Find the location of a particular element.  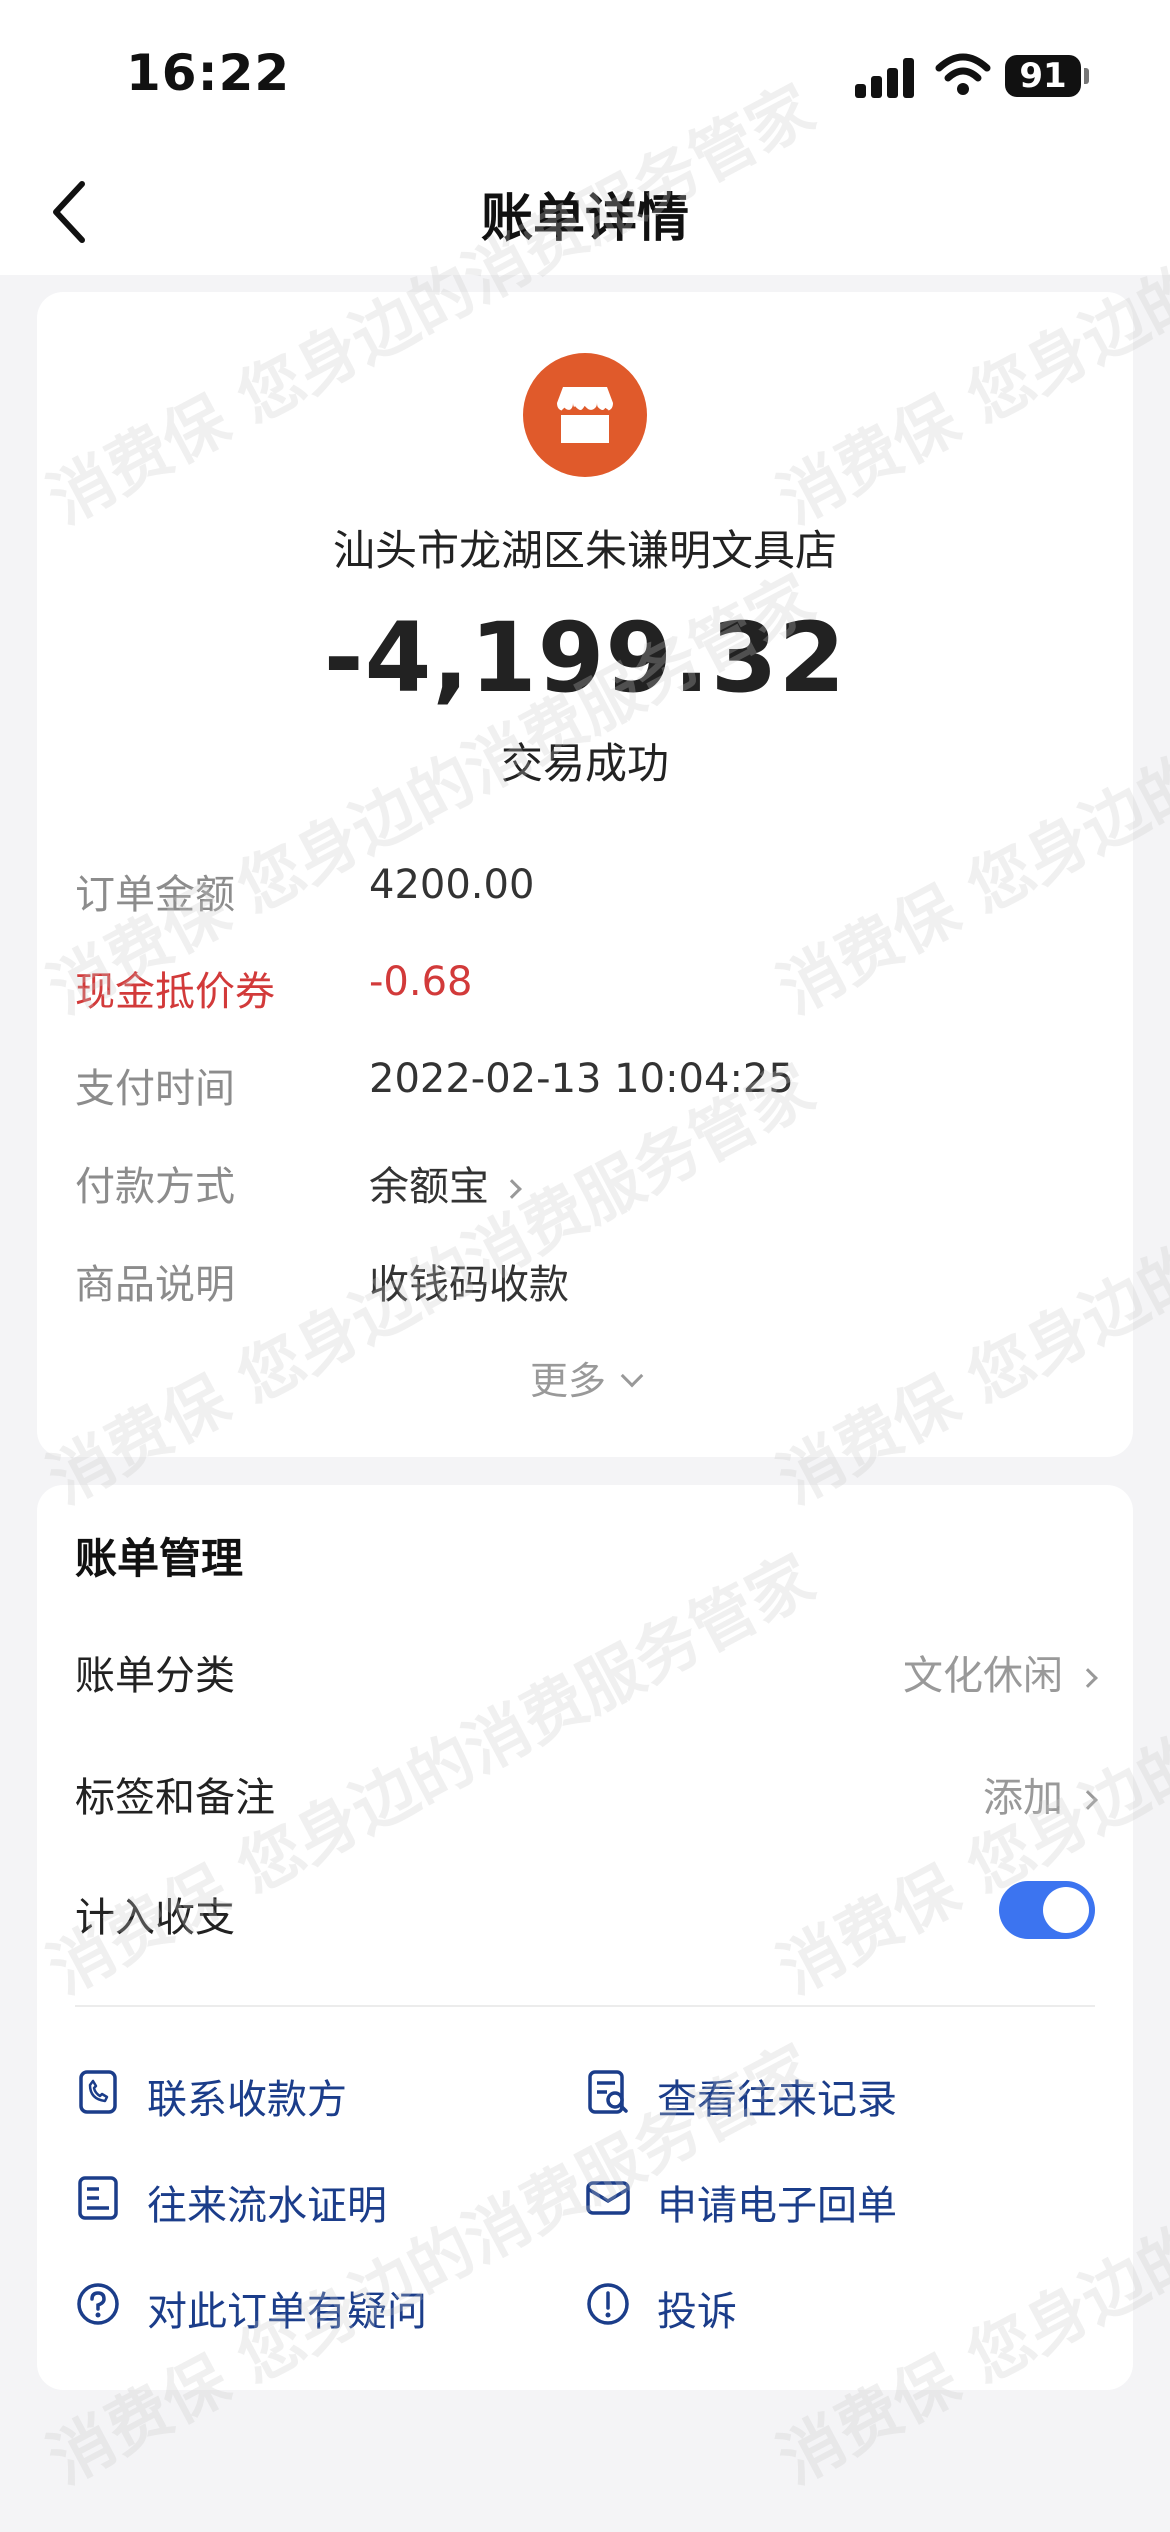

page-title: 账单详情 is located at coordinates (584, 219).